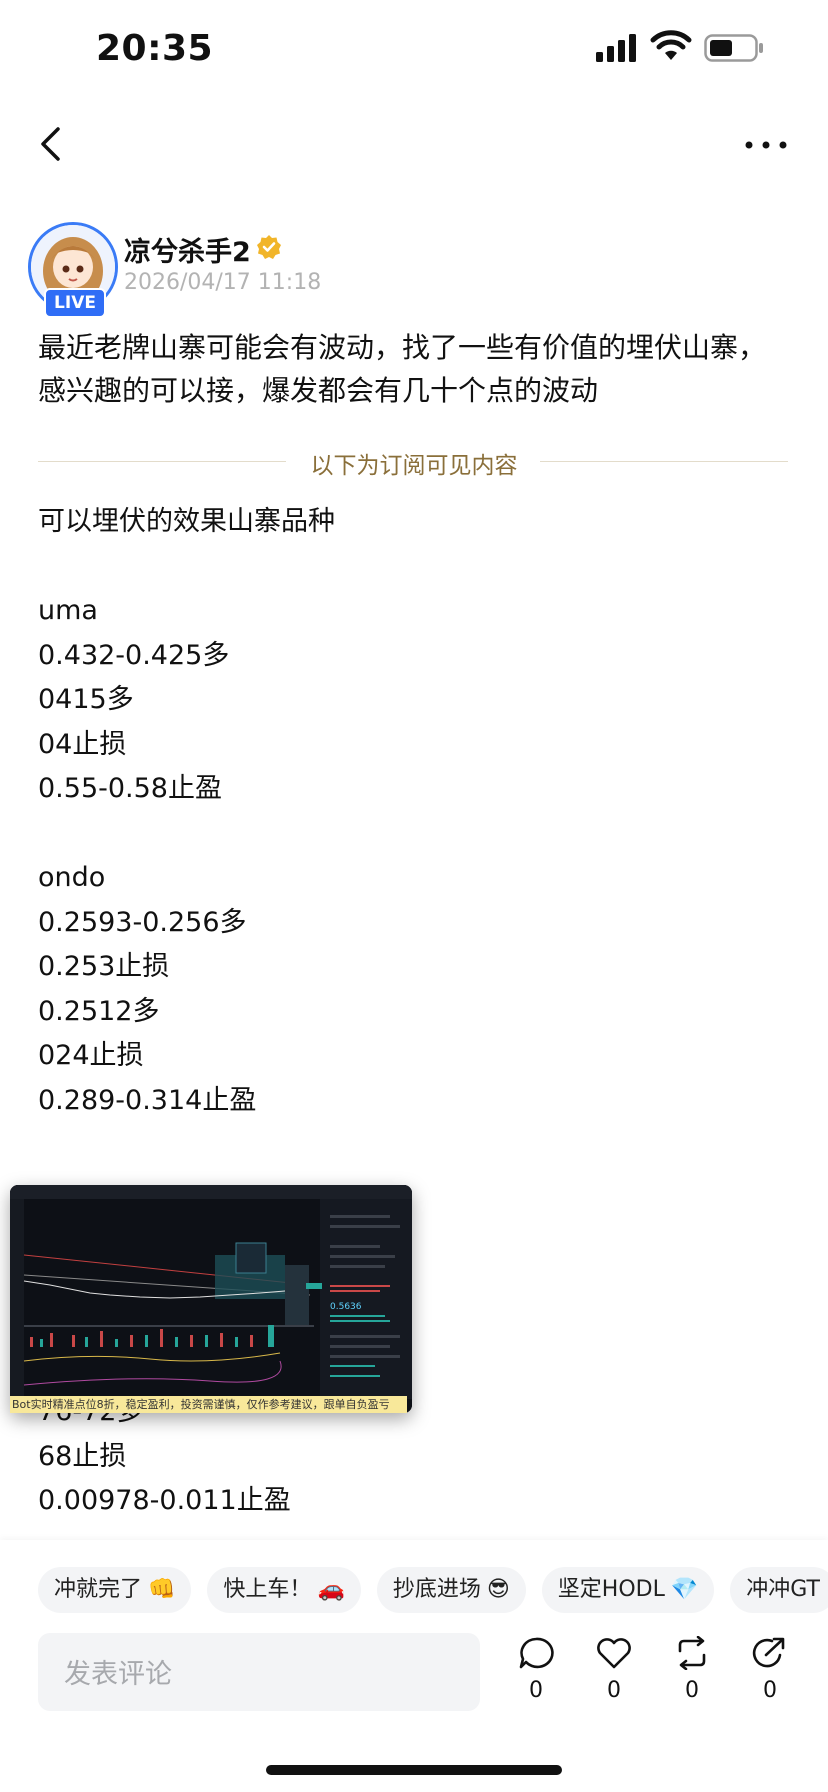 Image resolution: width=828 pixels, height=1792 pixels. What do you see at coordinates (770, 1690) in the screenshot?
I see `share-count: 0` at bounding box center [770, 1690].